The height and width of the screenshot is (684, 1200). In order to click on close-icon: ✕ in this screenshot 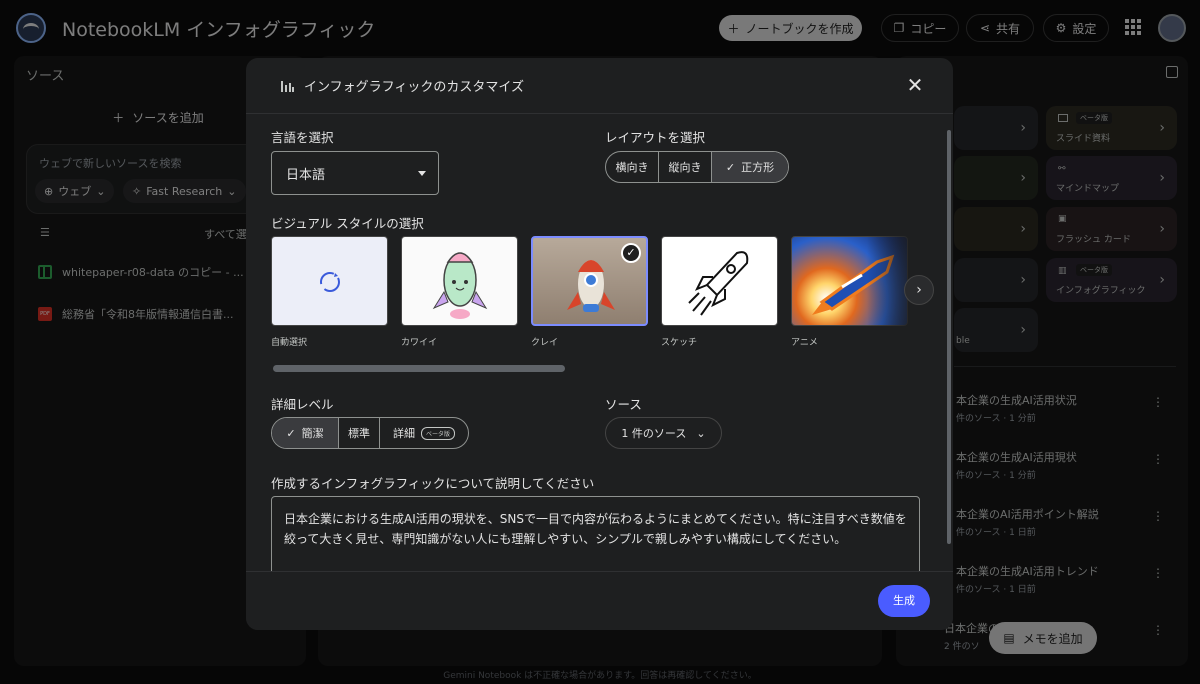, I will do `click(915, 85)`.